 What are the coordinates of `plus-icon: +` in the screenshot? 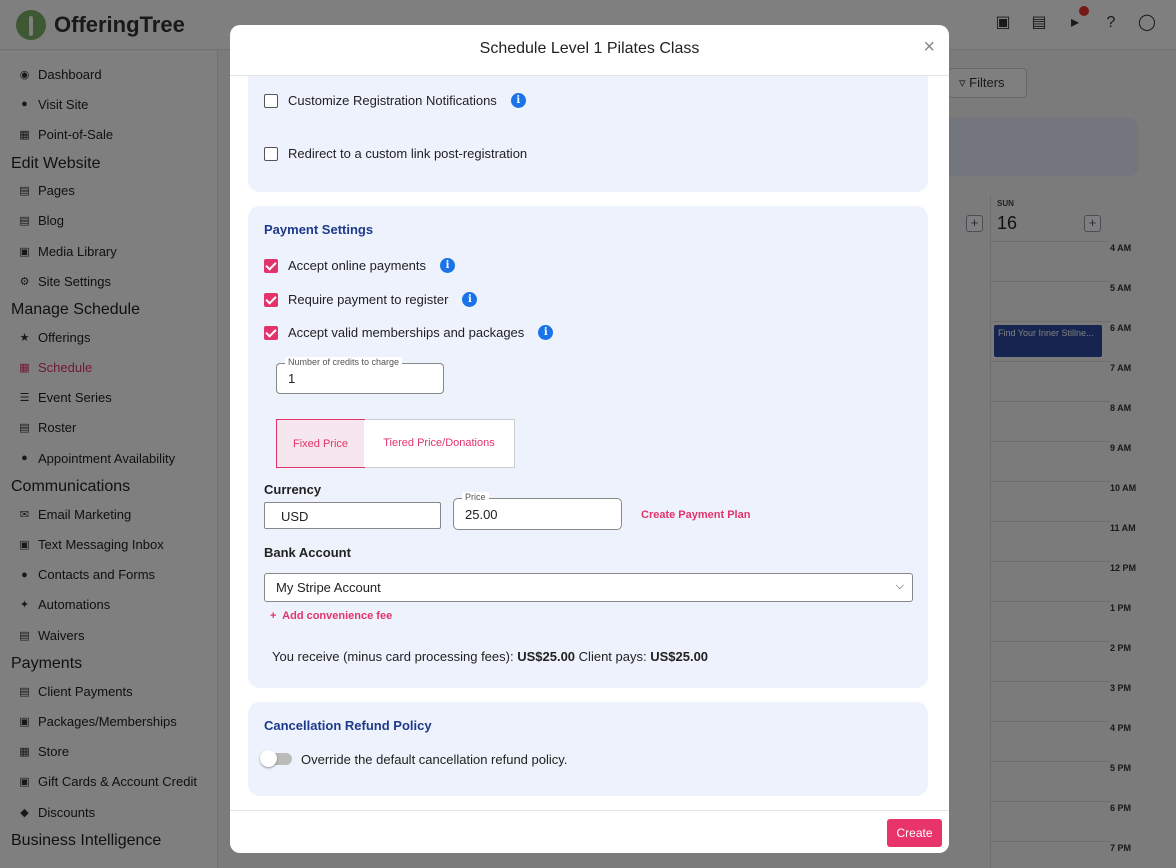 It's located at (273, 616).